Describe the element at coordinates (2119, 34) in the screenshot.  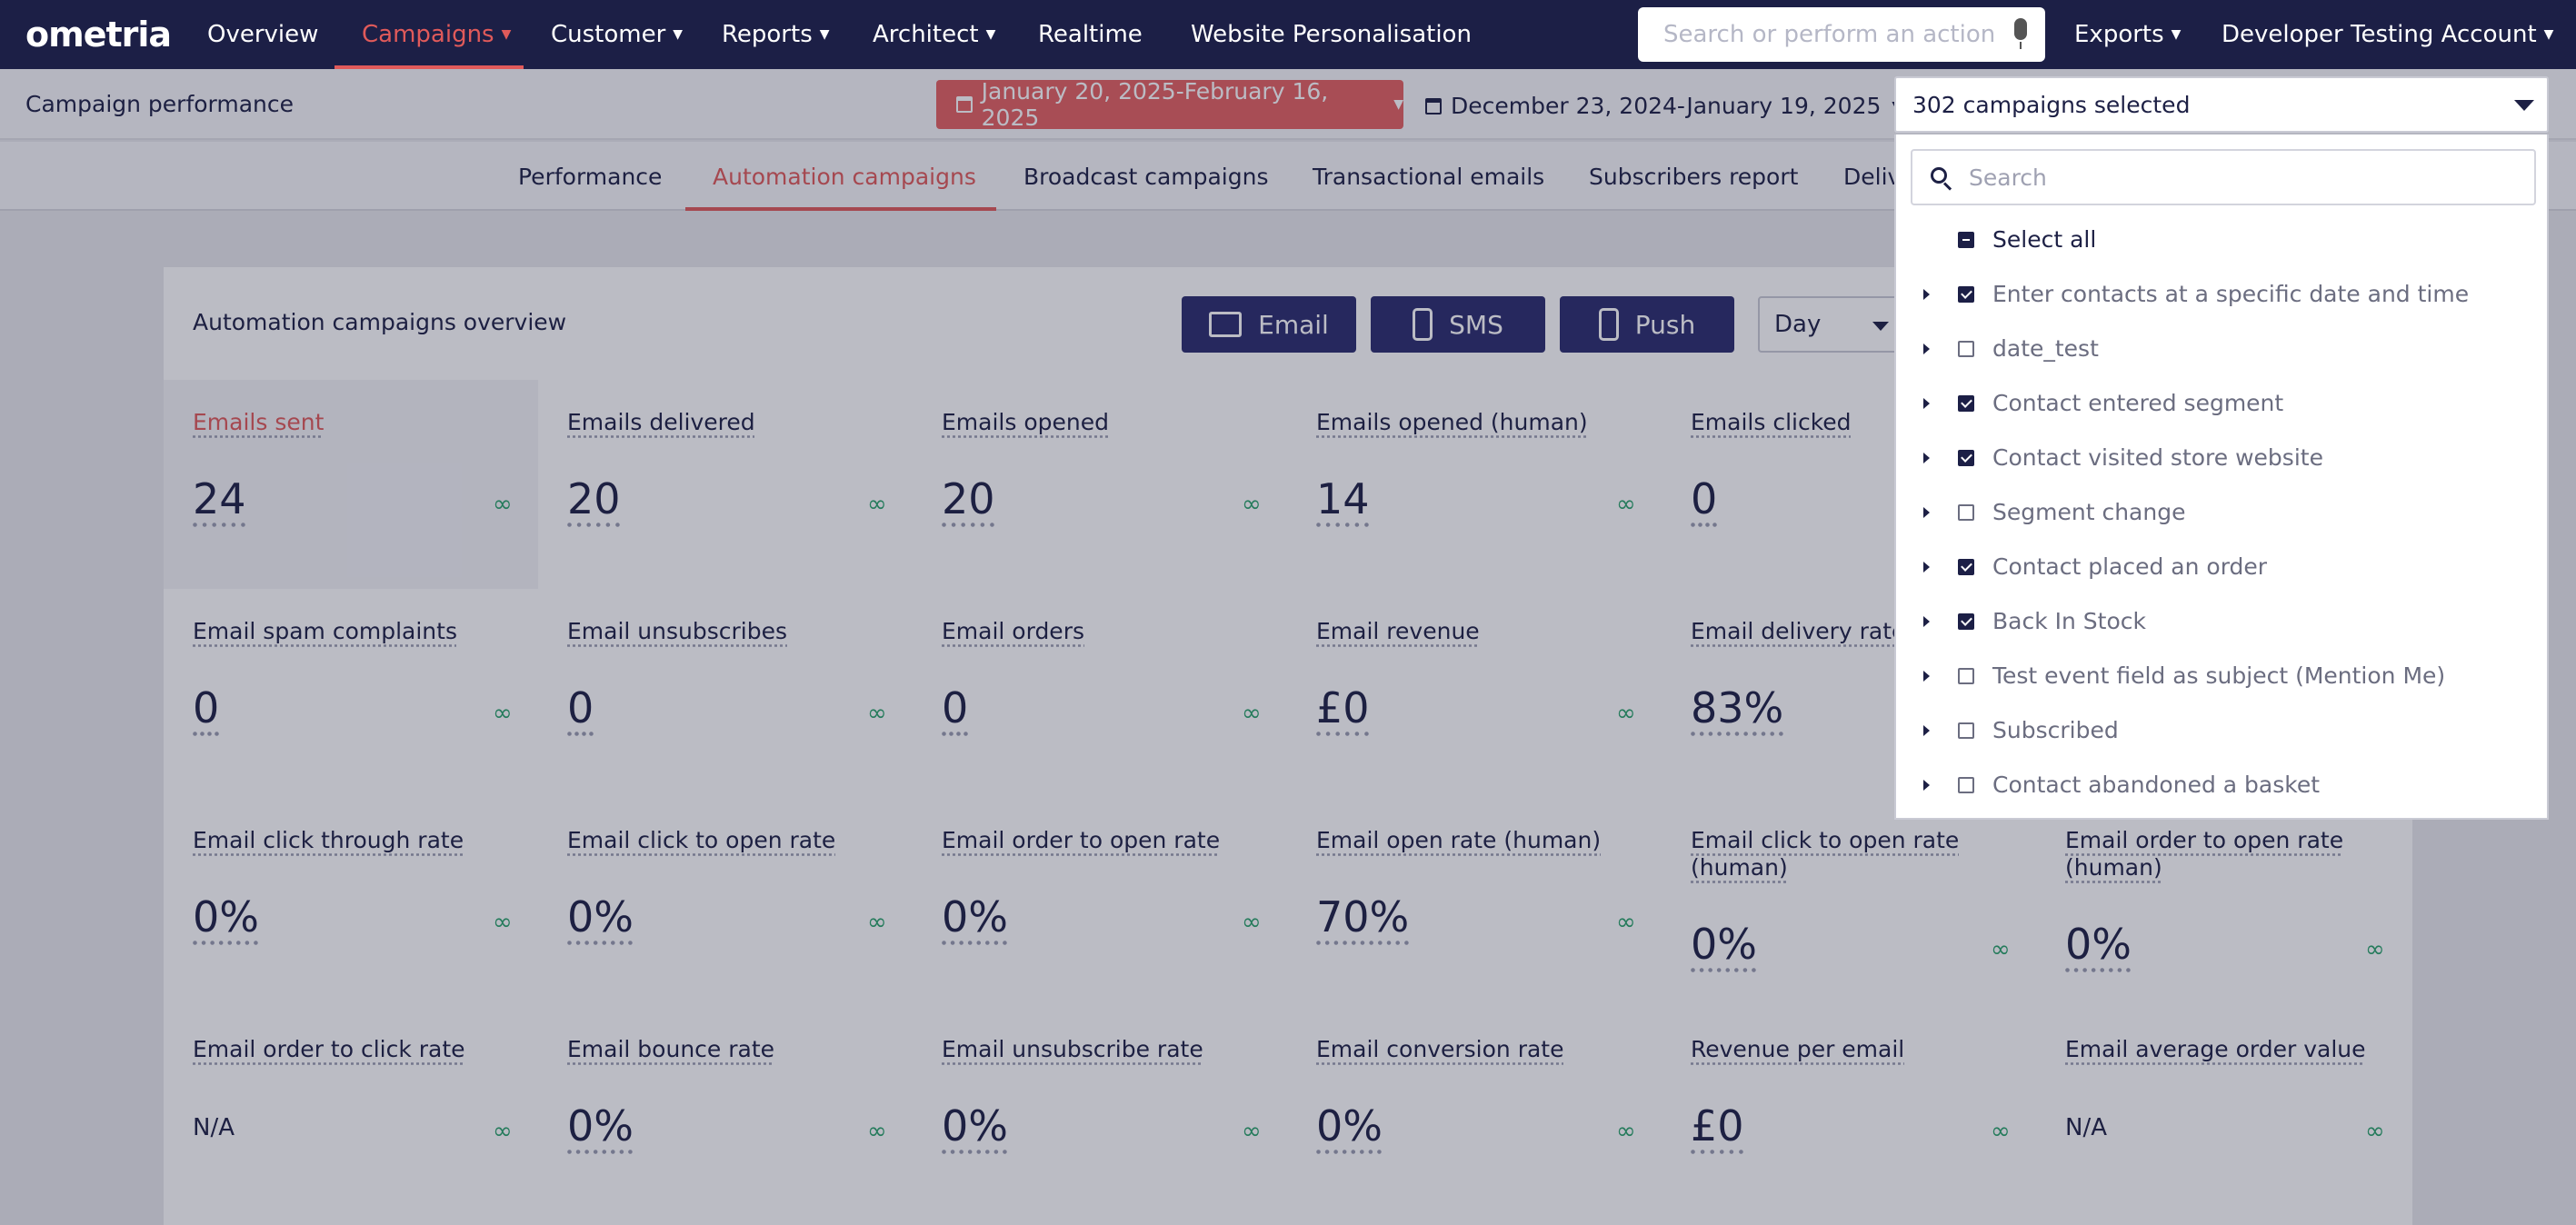
I see `nav-label: Exports` at that location.